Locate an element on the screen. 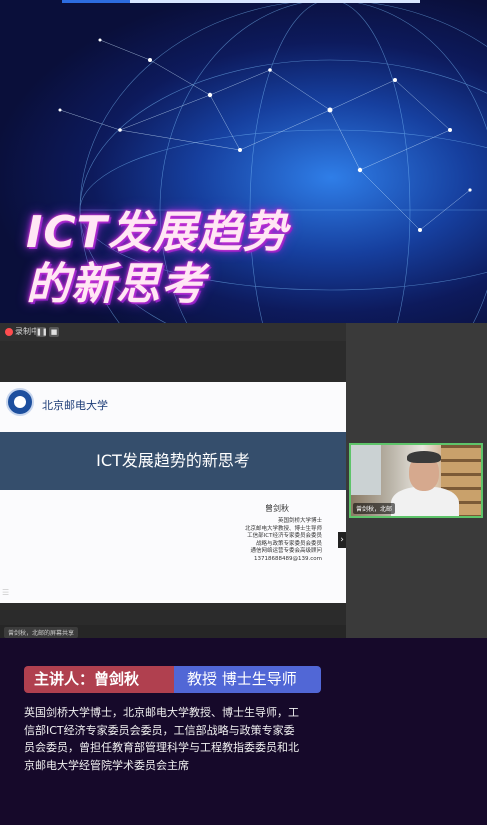  bio-line: 京邮电大学经管院学术委员会主席 is located at coordinates (106, 765).